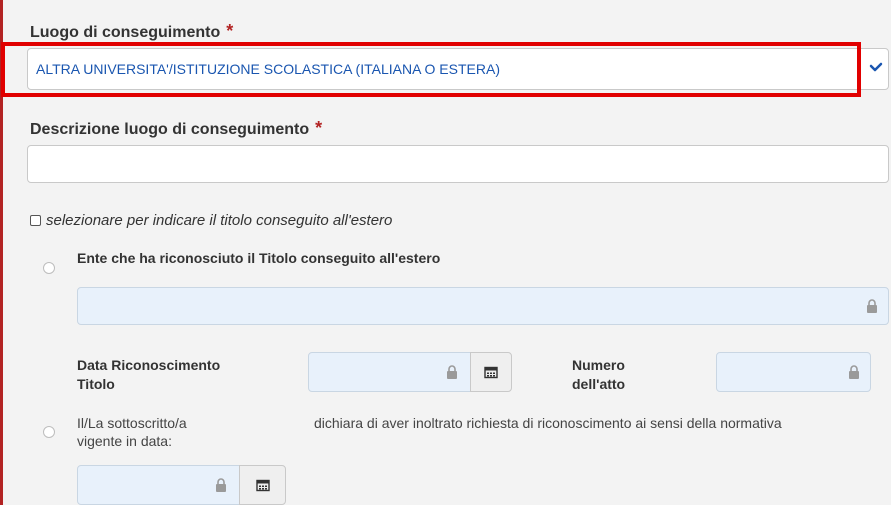 Image resolution: width=891 pixels, height=505 pixels. Describe the element at coordinates (598, 375) in the screenshot. I see `numero-atto-label: Numero dell'atto` at that location.